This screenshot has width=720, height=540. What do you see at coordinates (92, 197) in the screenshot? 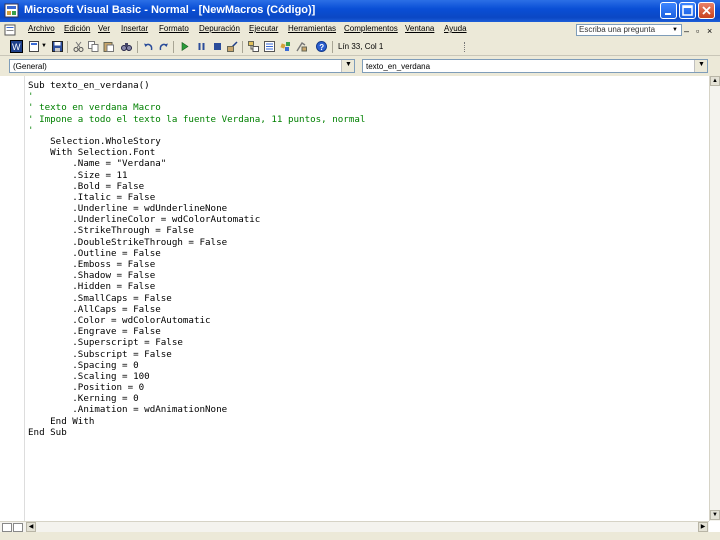
I see `code-line: .Italic = False` at bounding box center [92, 197].